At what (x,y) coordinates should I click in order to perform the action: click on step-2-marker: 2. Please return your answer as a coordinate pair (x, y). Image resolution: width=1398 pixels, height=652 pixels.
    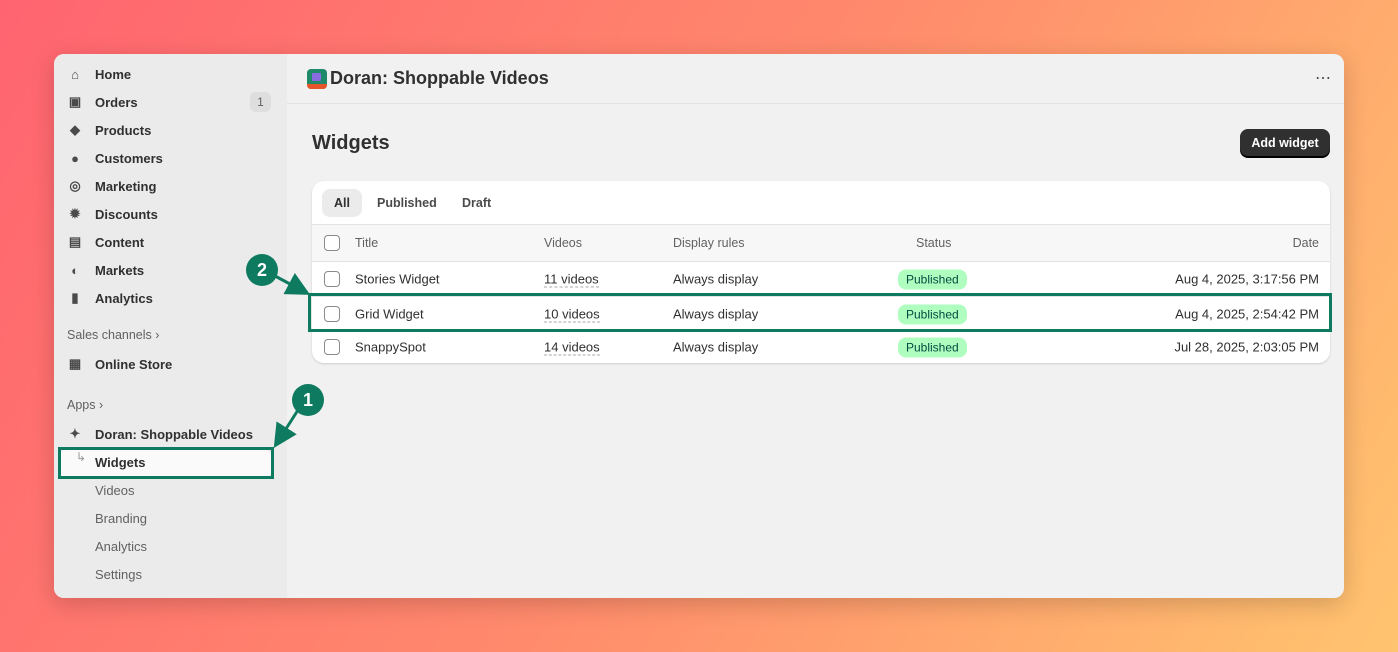
    Looking at the image, I should click on (262, 270).